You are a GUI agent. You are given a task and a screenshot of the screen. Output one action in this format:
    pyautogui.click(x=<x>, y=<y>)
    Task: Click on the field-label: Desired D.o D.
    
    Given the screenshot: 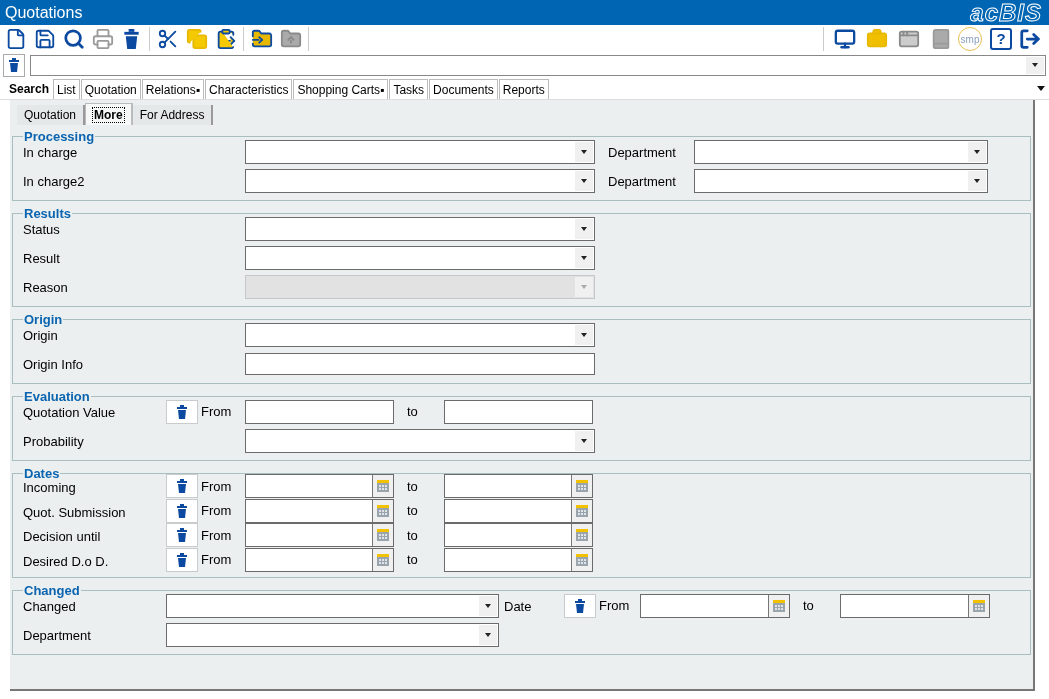 What is the action you would take?
    pyautogui.click(x=66, y=561)
    